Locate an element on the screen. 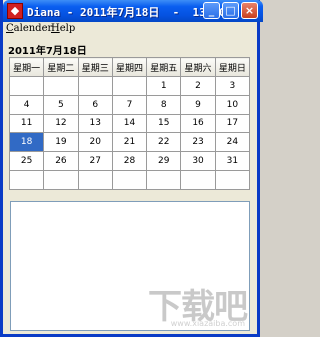  current-date-label: 2011年7月18日 is located at coordinates (47, 51).